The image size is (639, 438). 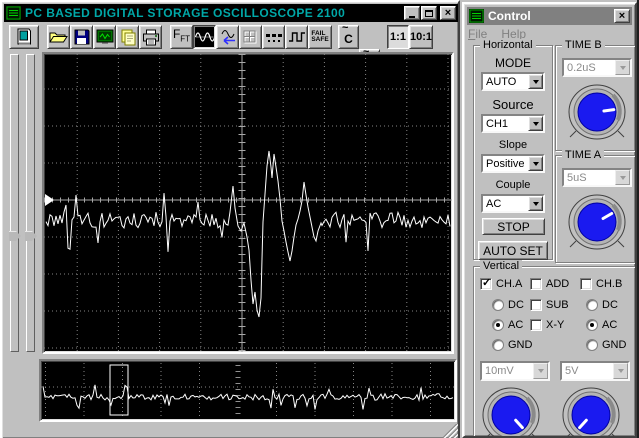 What do you see at coordinates (622, 67) in the screenshot?
I see `time-b-dropdown-button` at bounding box center [622, 67].